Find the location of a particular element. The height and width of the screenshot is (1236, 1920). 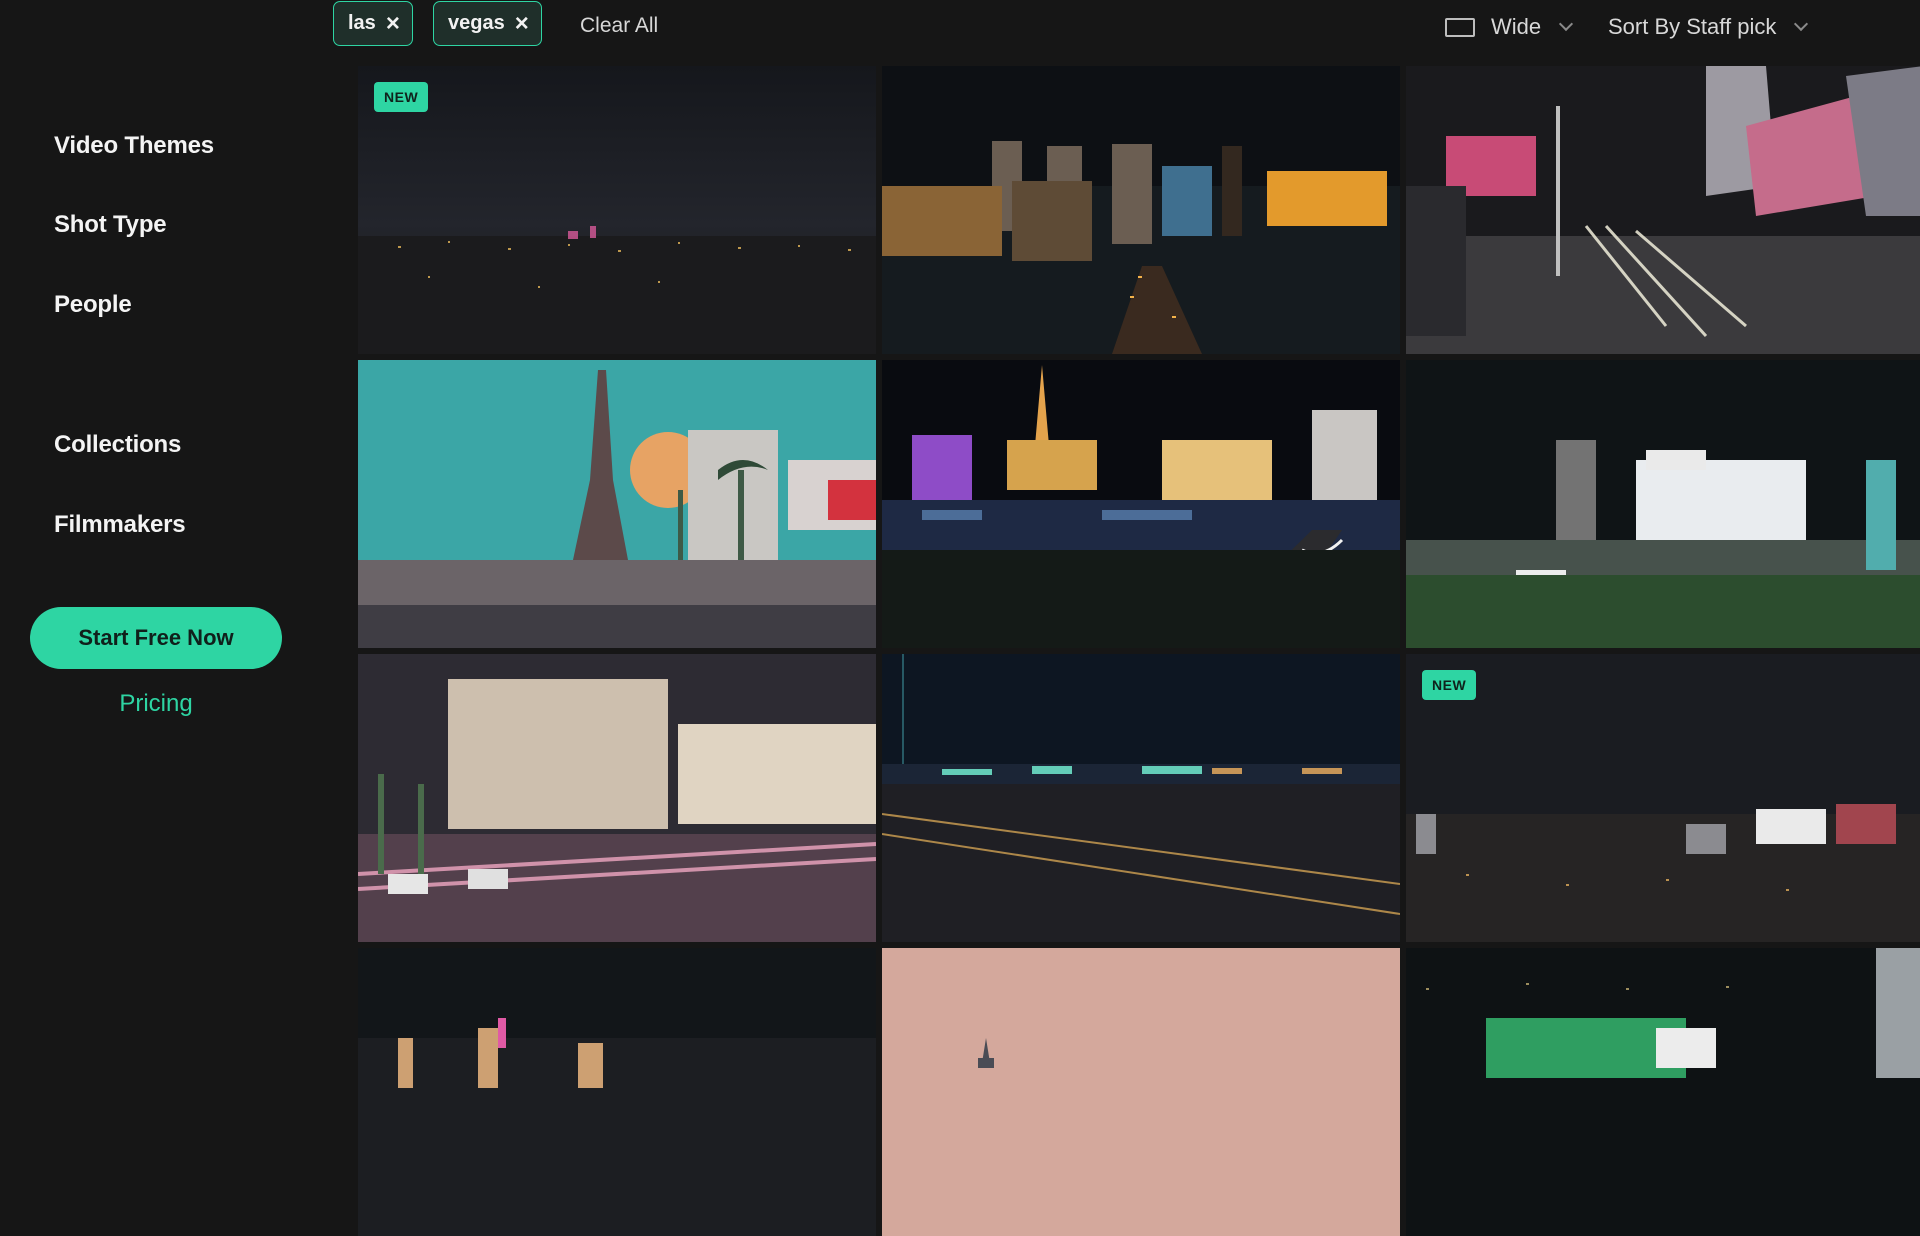

pricing-link: Pricing is located at coordinates (156, 704).